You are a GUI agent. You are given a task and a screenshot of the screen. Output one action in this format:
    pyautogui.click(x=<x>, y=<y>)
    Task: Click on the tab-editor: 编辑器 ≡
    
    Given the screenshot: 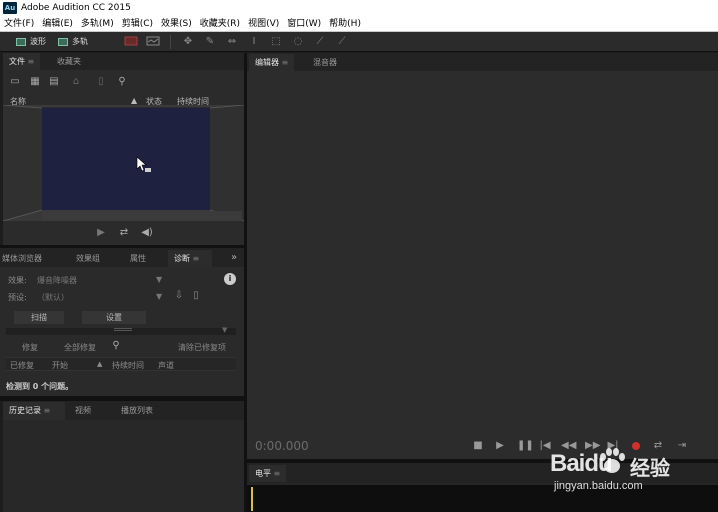 What is the action you would take?
    pyautogui.click(x=272, y=62)
    